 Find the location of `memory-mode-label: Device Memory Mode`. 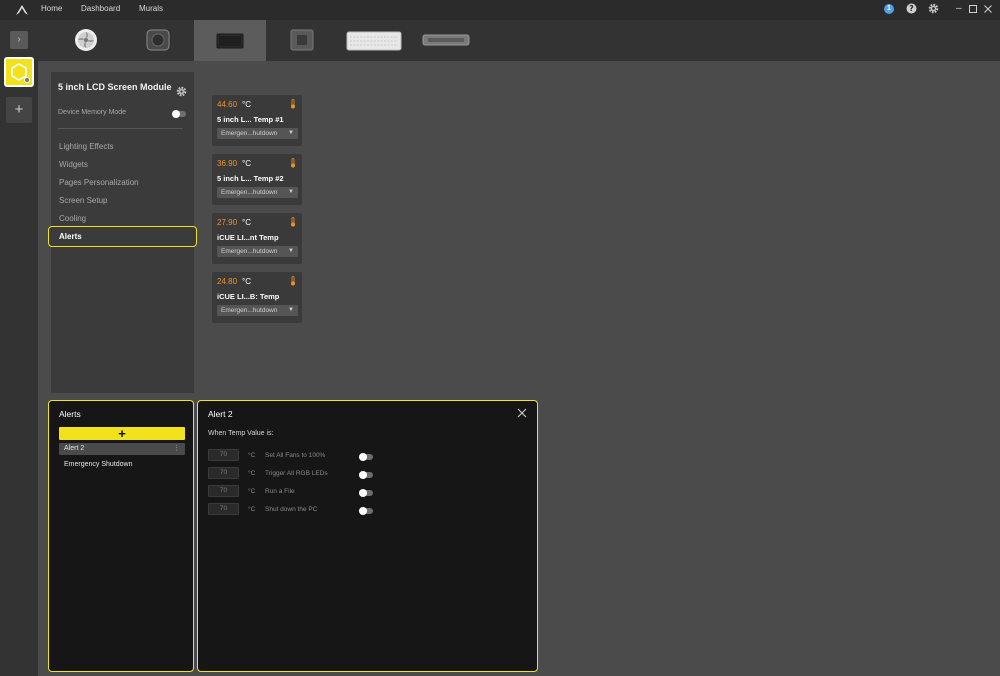

memory-mode-label: Device Memory Mode is located at coordinates (92, 112).